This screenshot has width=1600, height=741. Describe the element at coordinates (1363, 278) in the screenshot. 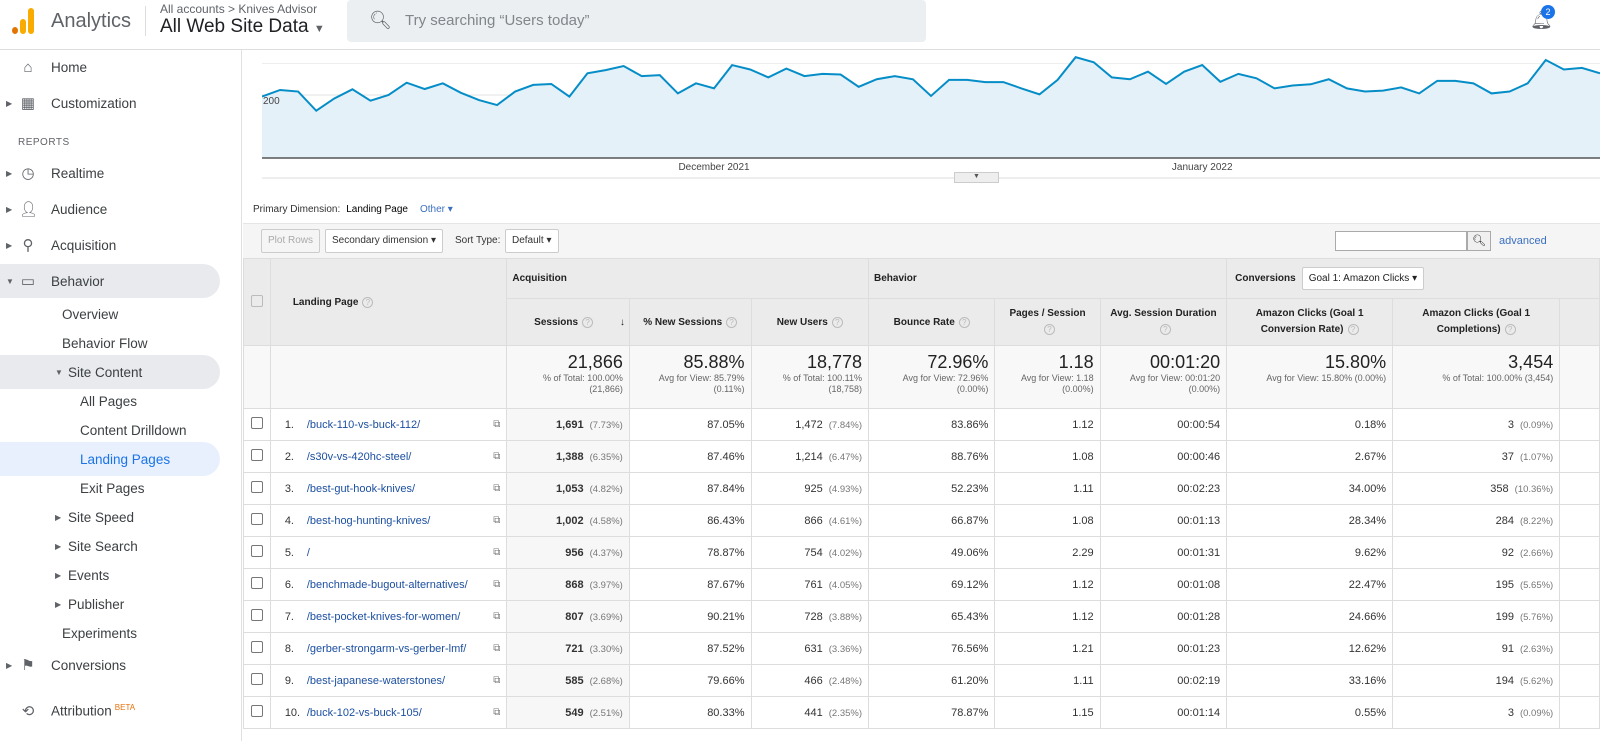

I see `goal-select-dropdown: Goal 1: Amazon Clicks ▾` at that location.